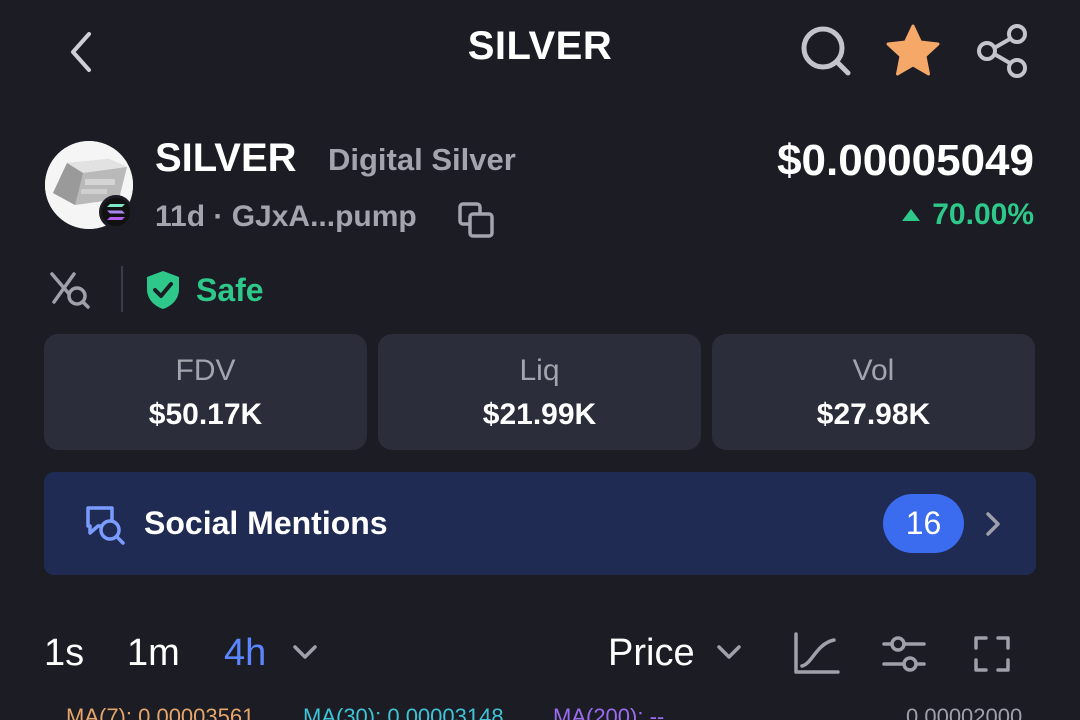 The width and height of the screenshot is (1080, 720). Describe the element at coordinates (205, 414) in the screenshot. I see `stat-value: $50.17K` at that location.